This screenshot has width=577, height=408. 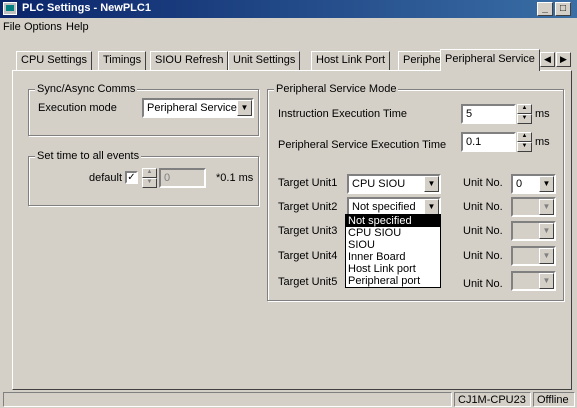 I want to click on dropdown-option: SIOU, so click(x=393, y=245).